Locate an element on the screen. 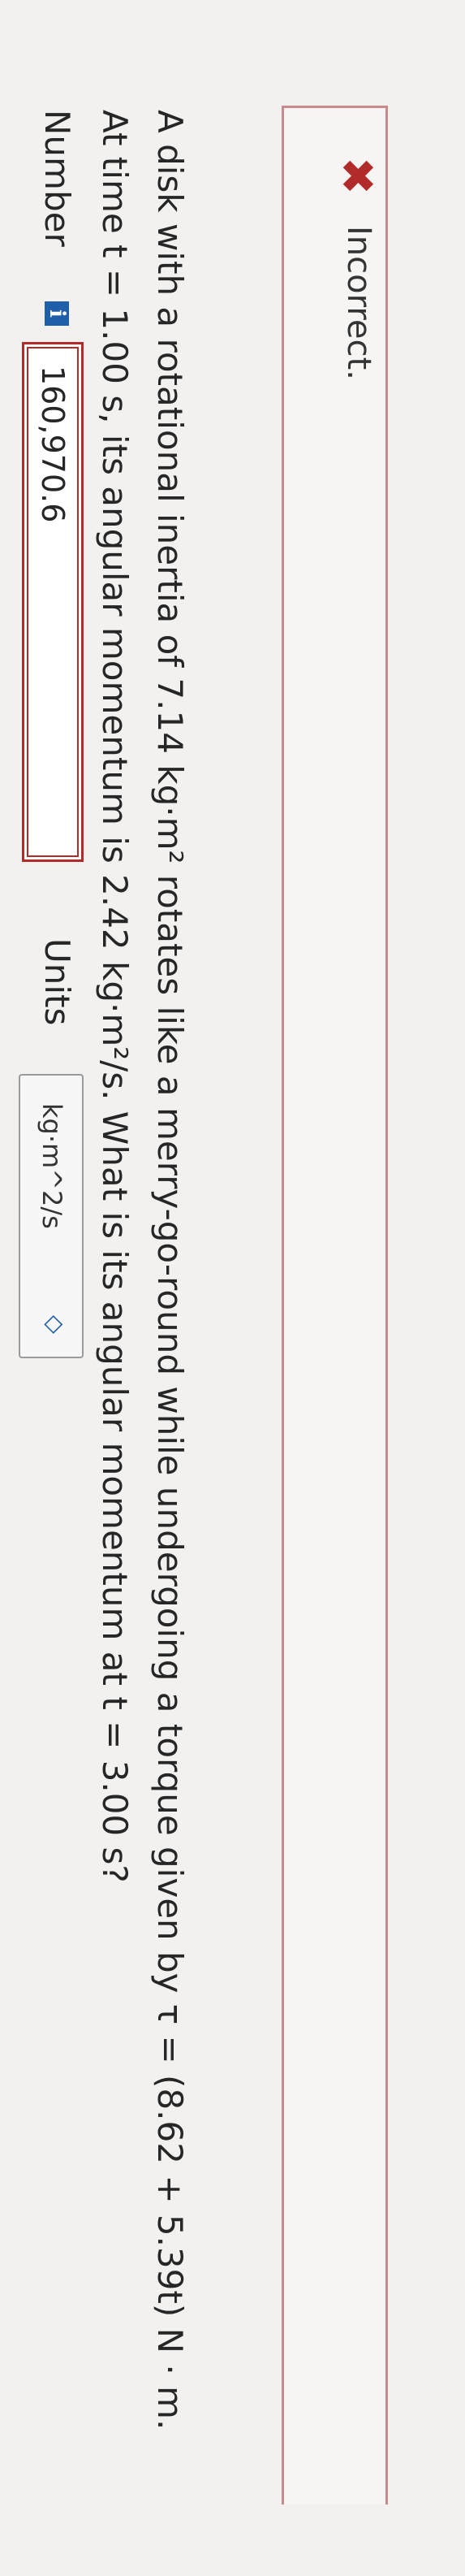 The image size is (465, 2576). chevron-up-down-icon: ◇ is located at coordinates (55, 1324).